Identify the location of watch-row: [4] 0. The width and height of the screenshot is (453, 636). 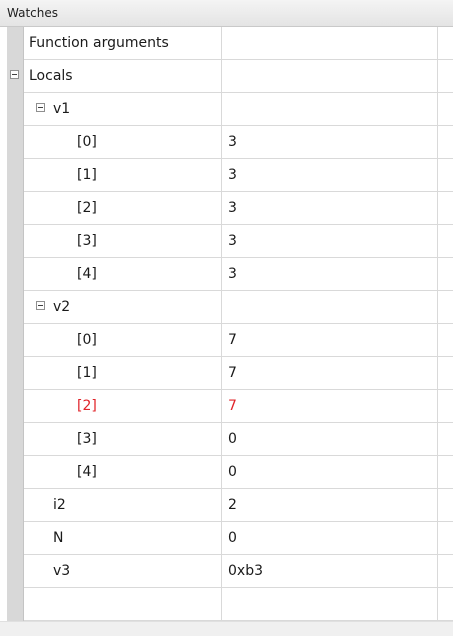
(238, 472).